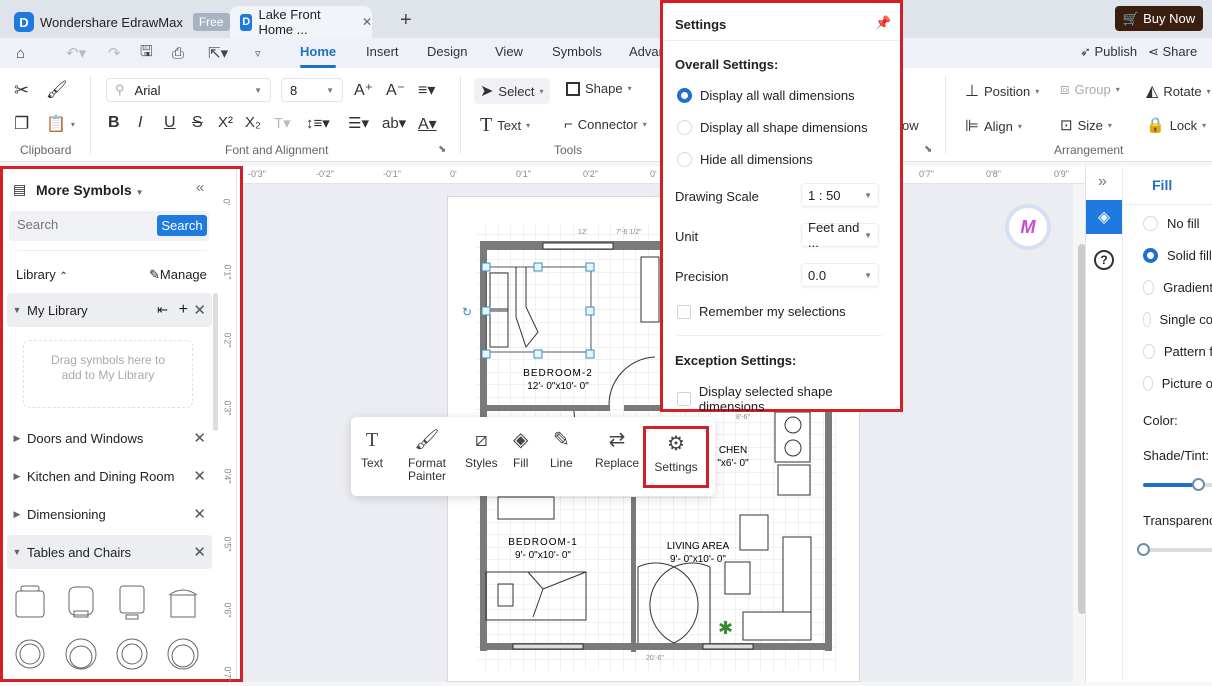  Describe the element at coordinates (467, 312) in the screenshot. I see `rotate-handle-icon: ↻` at that location.